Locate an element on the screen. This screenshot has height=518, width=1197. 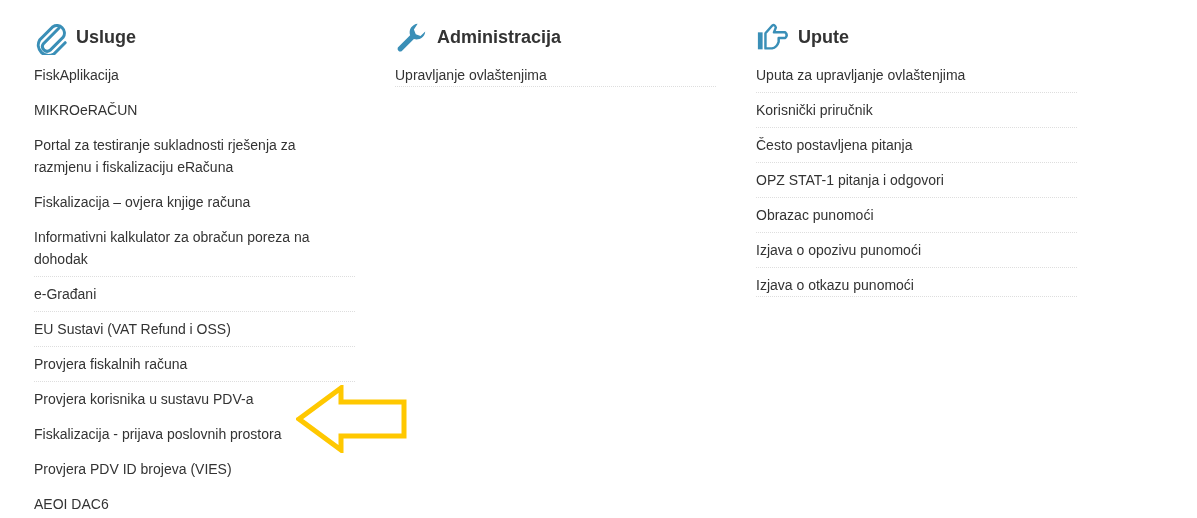
menu-link: Izjava o otkazu punomoći is located at coordinates (916, 282).